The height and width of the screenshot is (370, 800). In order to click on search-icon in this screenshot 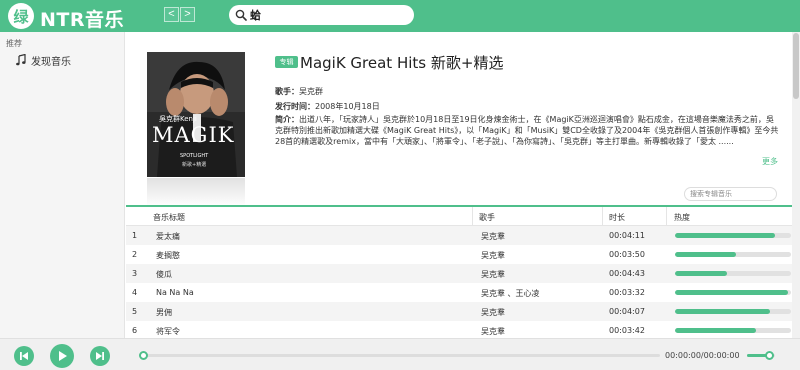, I will do `click(241, 15)`.